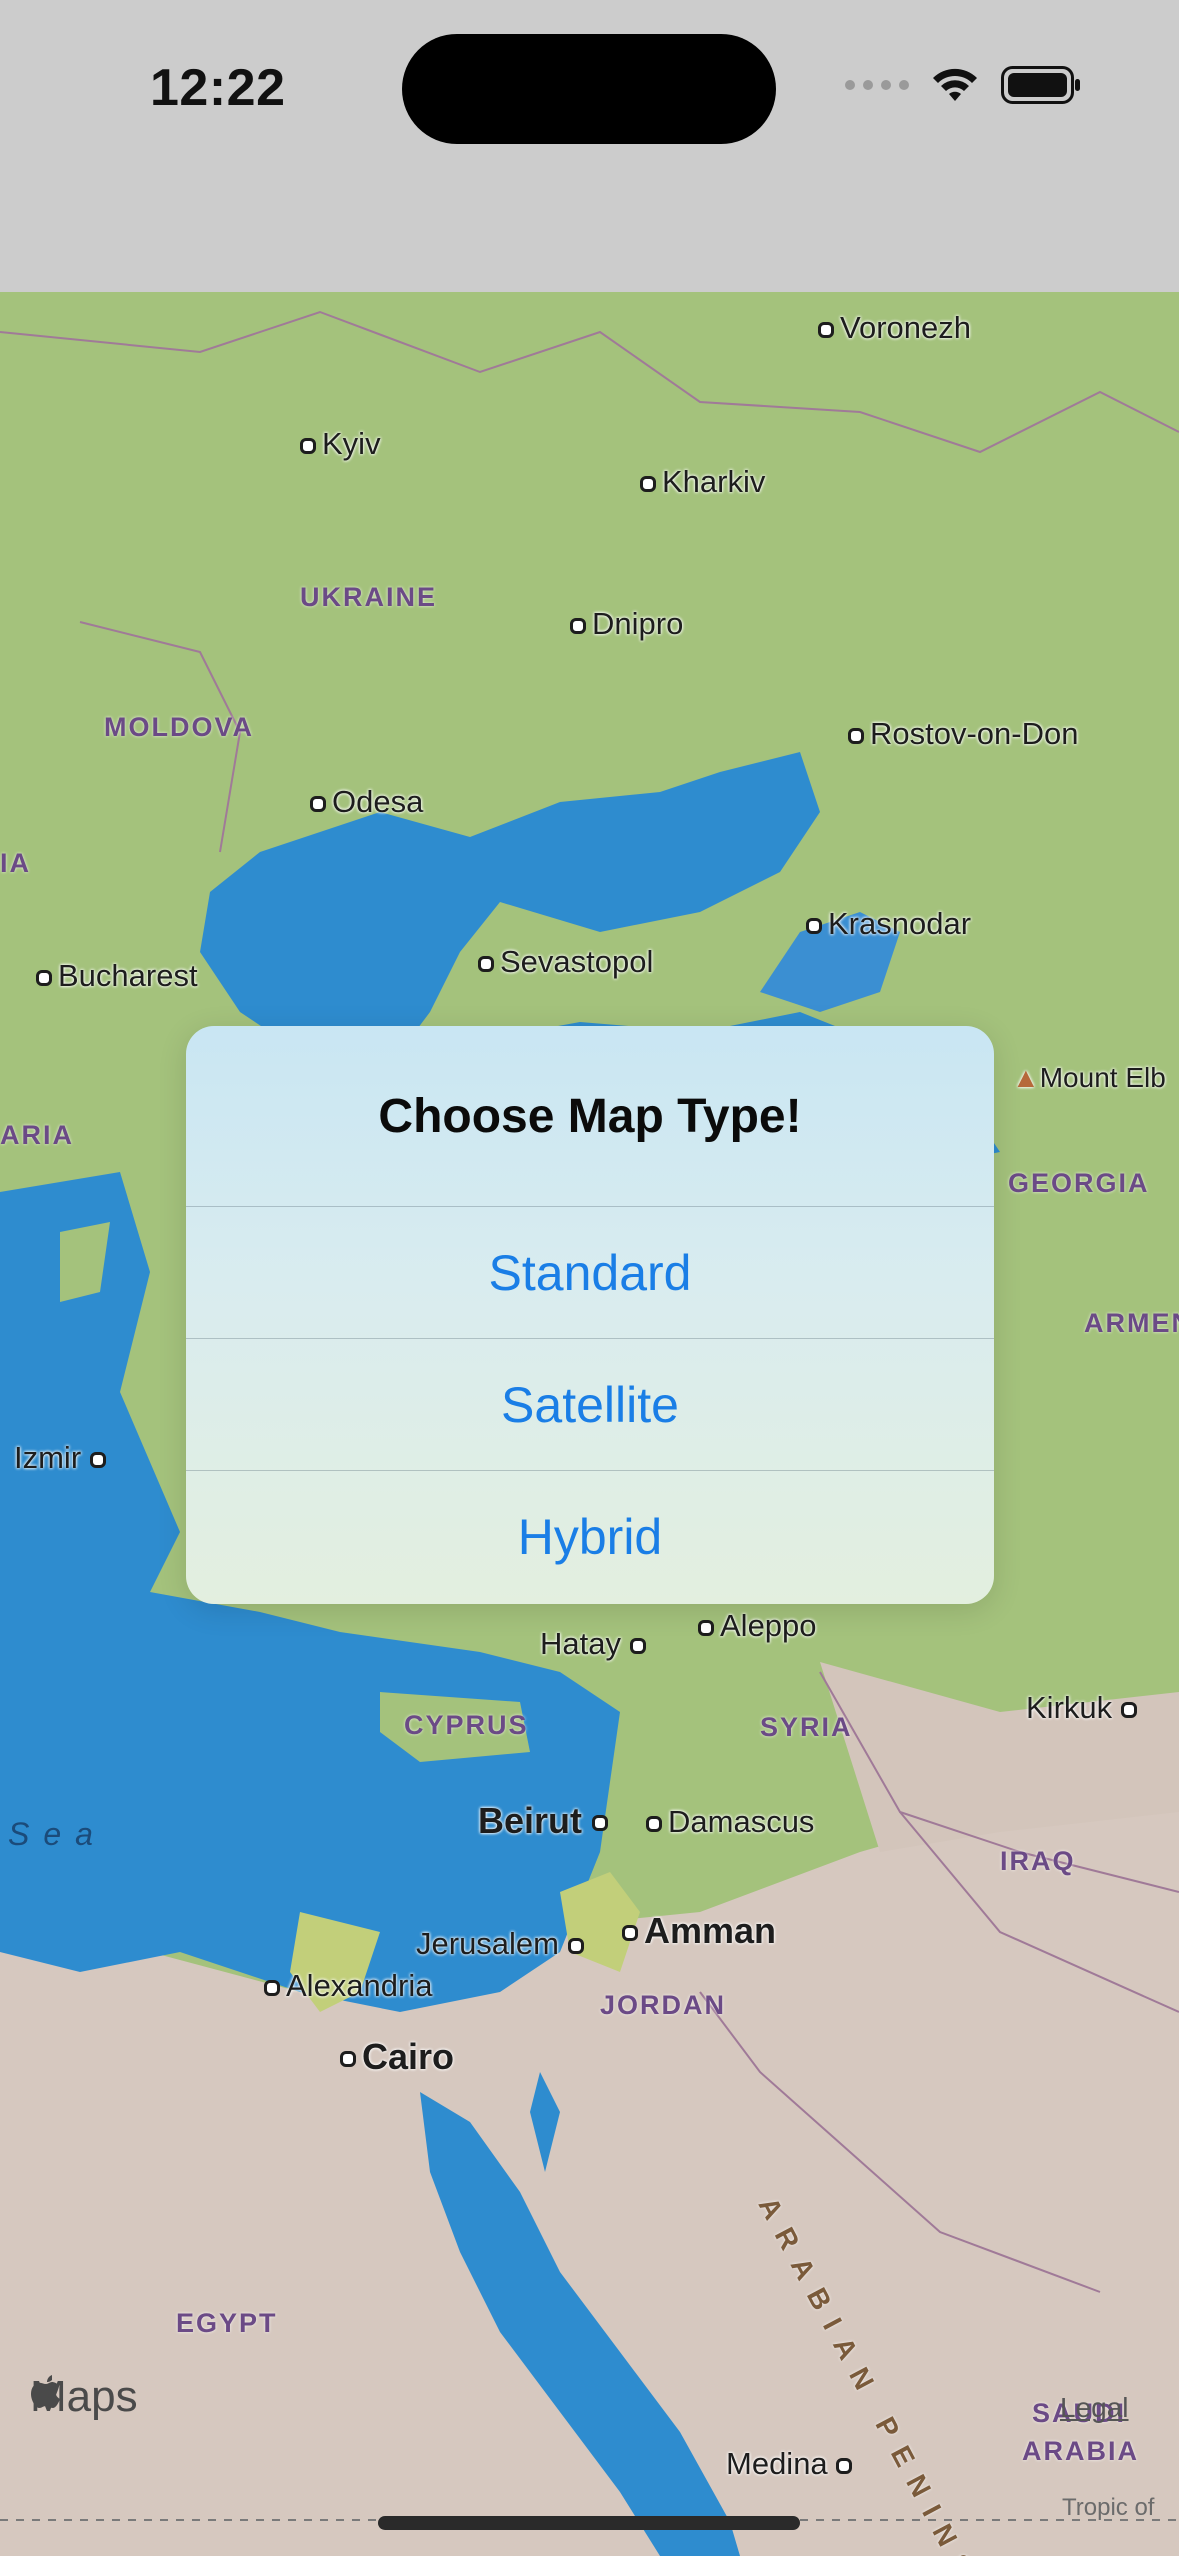 The height and width of the screenshot is (2556, 1179). What do you see at coordinates (589, 2523) in the screenshot?
I see `home-indicator` at bounding box center [589, 2523].